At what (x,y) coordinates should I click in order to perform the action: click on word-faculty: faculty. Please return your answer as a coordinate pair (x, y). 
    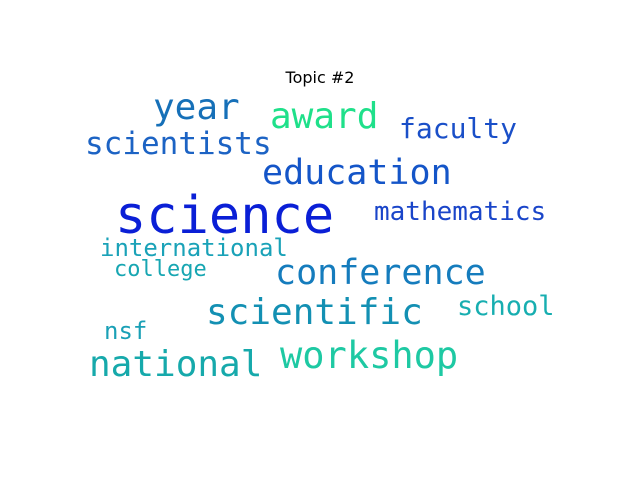
    Looking at the image, I should click on (458, 128).